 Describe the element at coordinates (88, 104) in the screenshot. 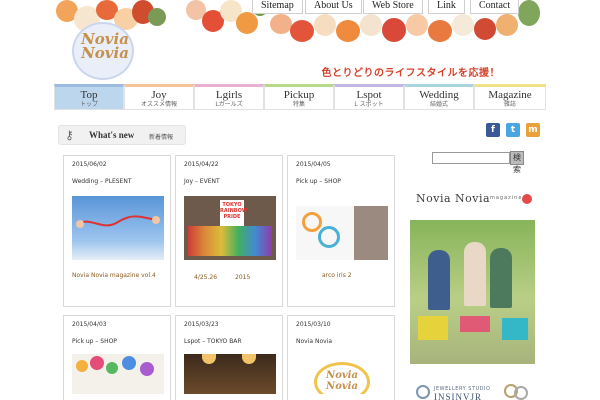

I see `nav-top-sublabel: トップ` at that location.